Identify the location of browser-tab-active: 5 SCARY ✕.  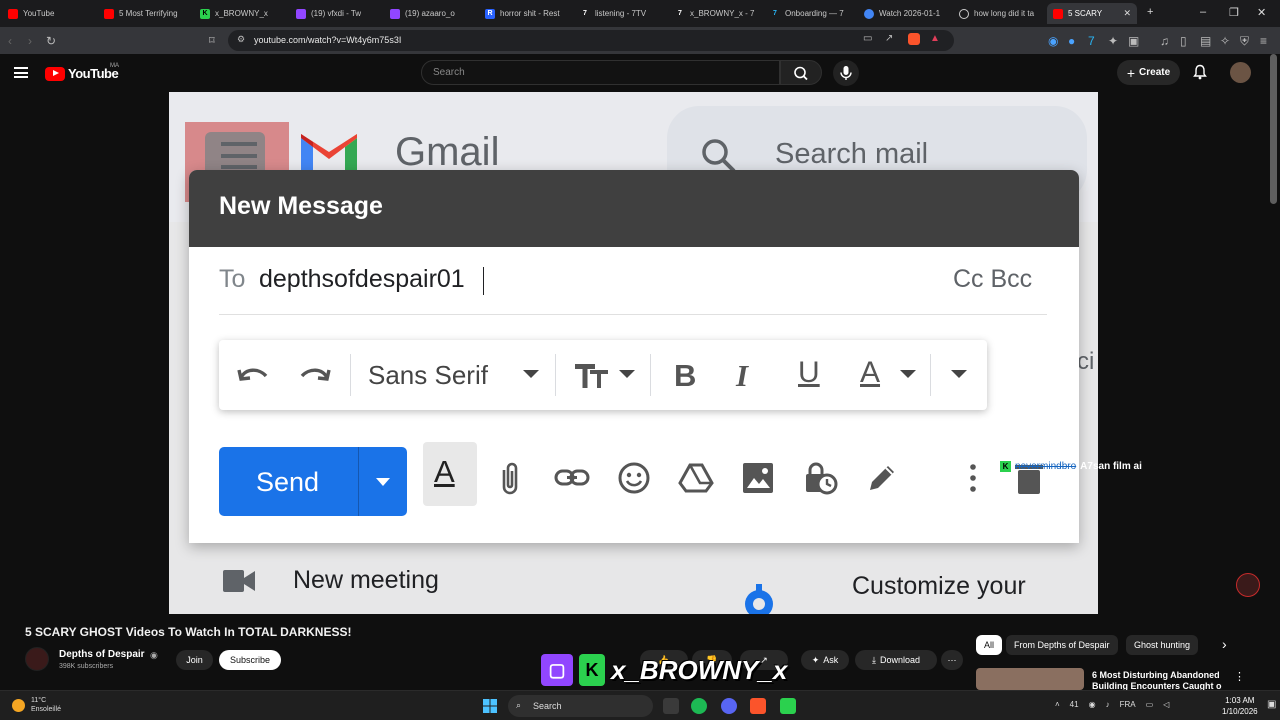
(1092, 13).